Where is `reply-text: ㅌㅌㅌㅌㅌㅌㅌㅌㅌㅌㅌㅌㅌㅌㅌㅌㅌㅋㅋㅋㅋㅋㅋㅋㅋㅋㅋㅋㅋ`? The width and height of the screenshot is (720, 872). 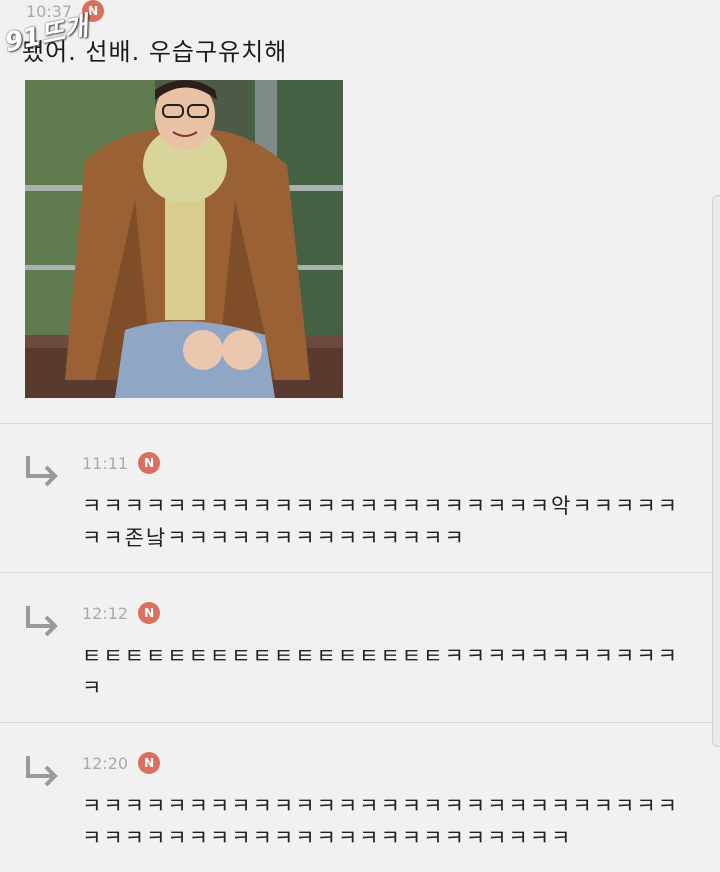 reply-text: ㅌㅌㅌㅌㅌㅌㅌㅌㅌㅌㅌㅌㅌㅌㅌㅌㅌㅋㅋㅋㅋㅋㅋㅋㅋㅋㅋㅋㅋ is located at coordinates (380, 672).